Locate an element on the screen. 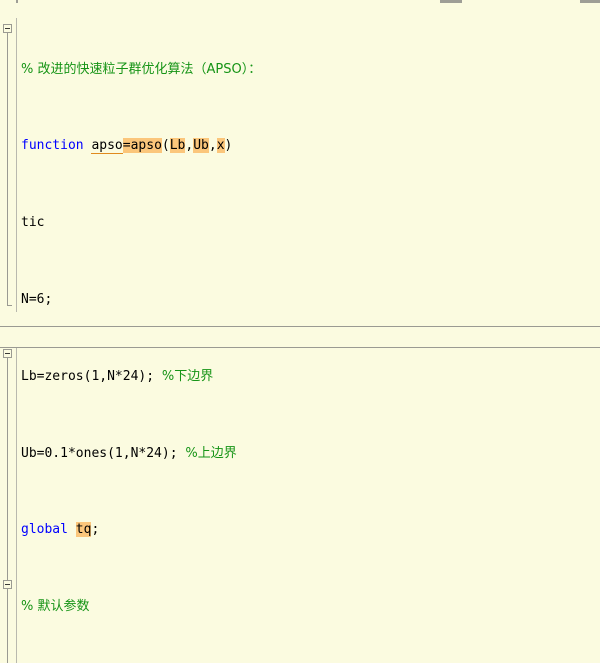 The height and width of the screenshot is (663, 600). assign-ub: Ub=0.1*ones(1,N*24); is located at coordinates (103, 453).